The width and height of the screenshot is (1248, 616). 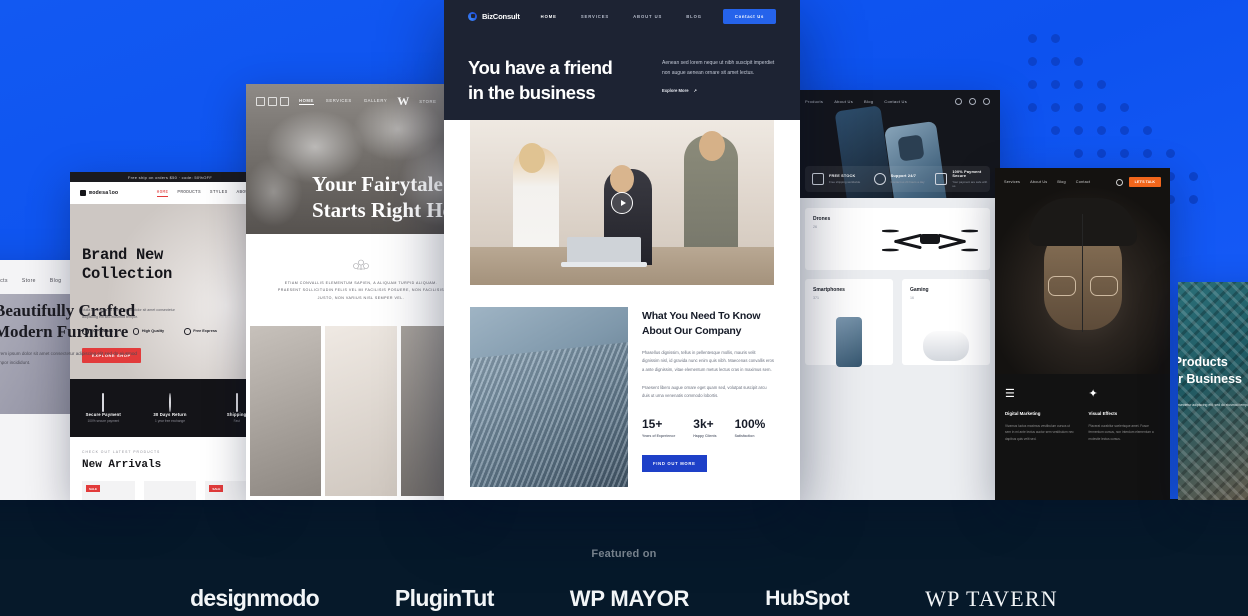 I want to click on bizconsult-logo: BizConsult, so click(x=494, y=16).